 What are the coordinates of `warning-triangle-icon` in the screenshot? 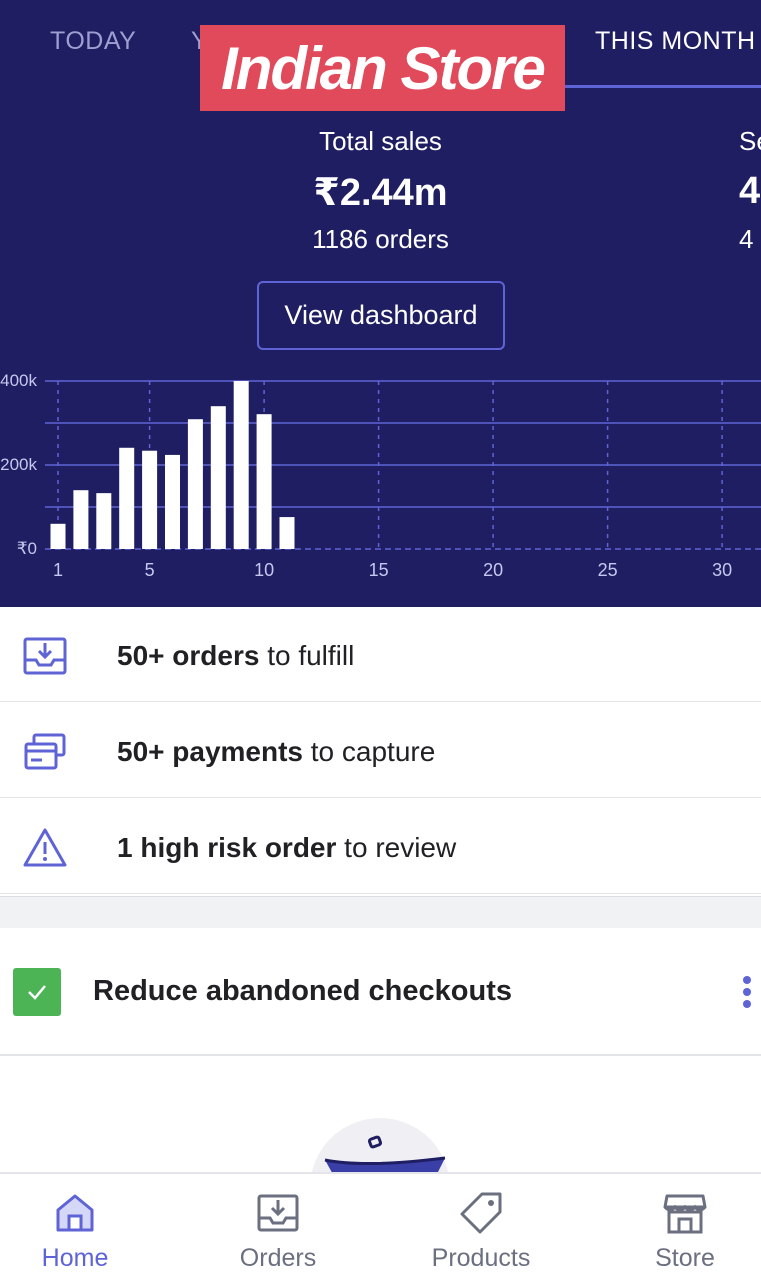 It's located at (45, 847).